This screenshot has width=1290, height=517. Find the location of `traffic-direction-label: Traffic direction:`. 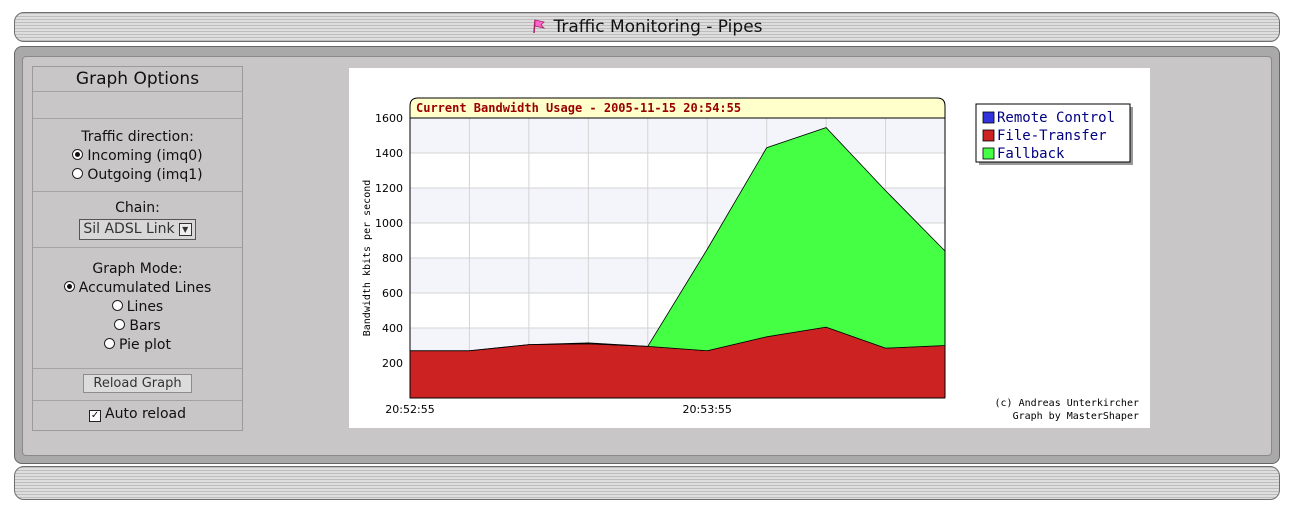

traffic-direction-label: Traffic direction: is located at coordinates (137, 137).